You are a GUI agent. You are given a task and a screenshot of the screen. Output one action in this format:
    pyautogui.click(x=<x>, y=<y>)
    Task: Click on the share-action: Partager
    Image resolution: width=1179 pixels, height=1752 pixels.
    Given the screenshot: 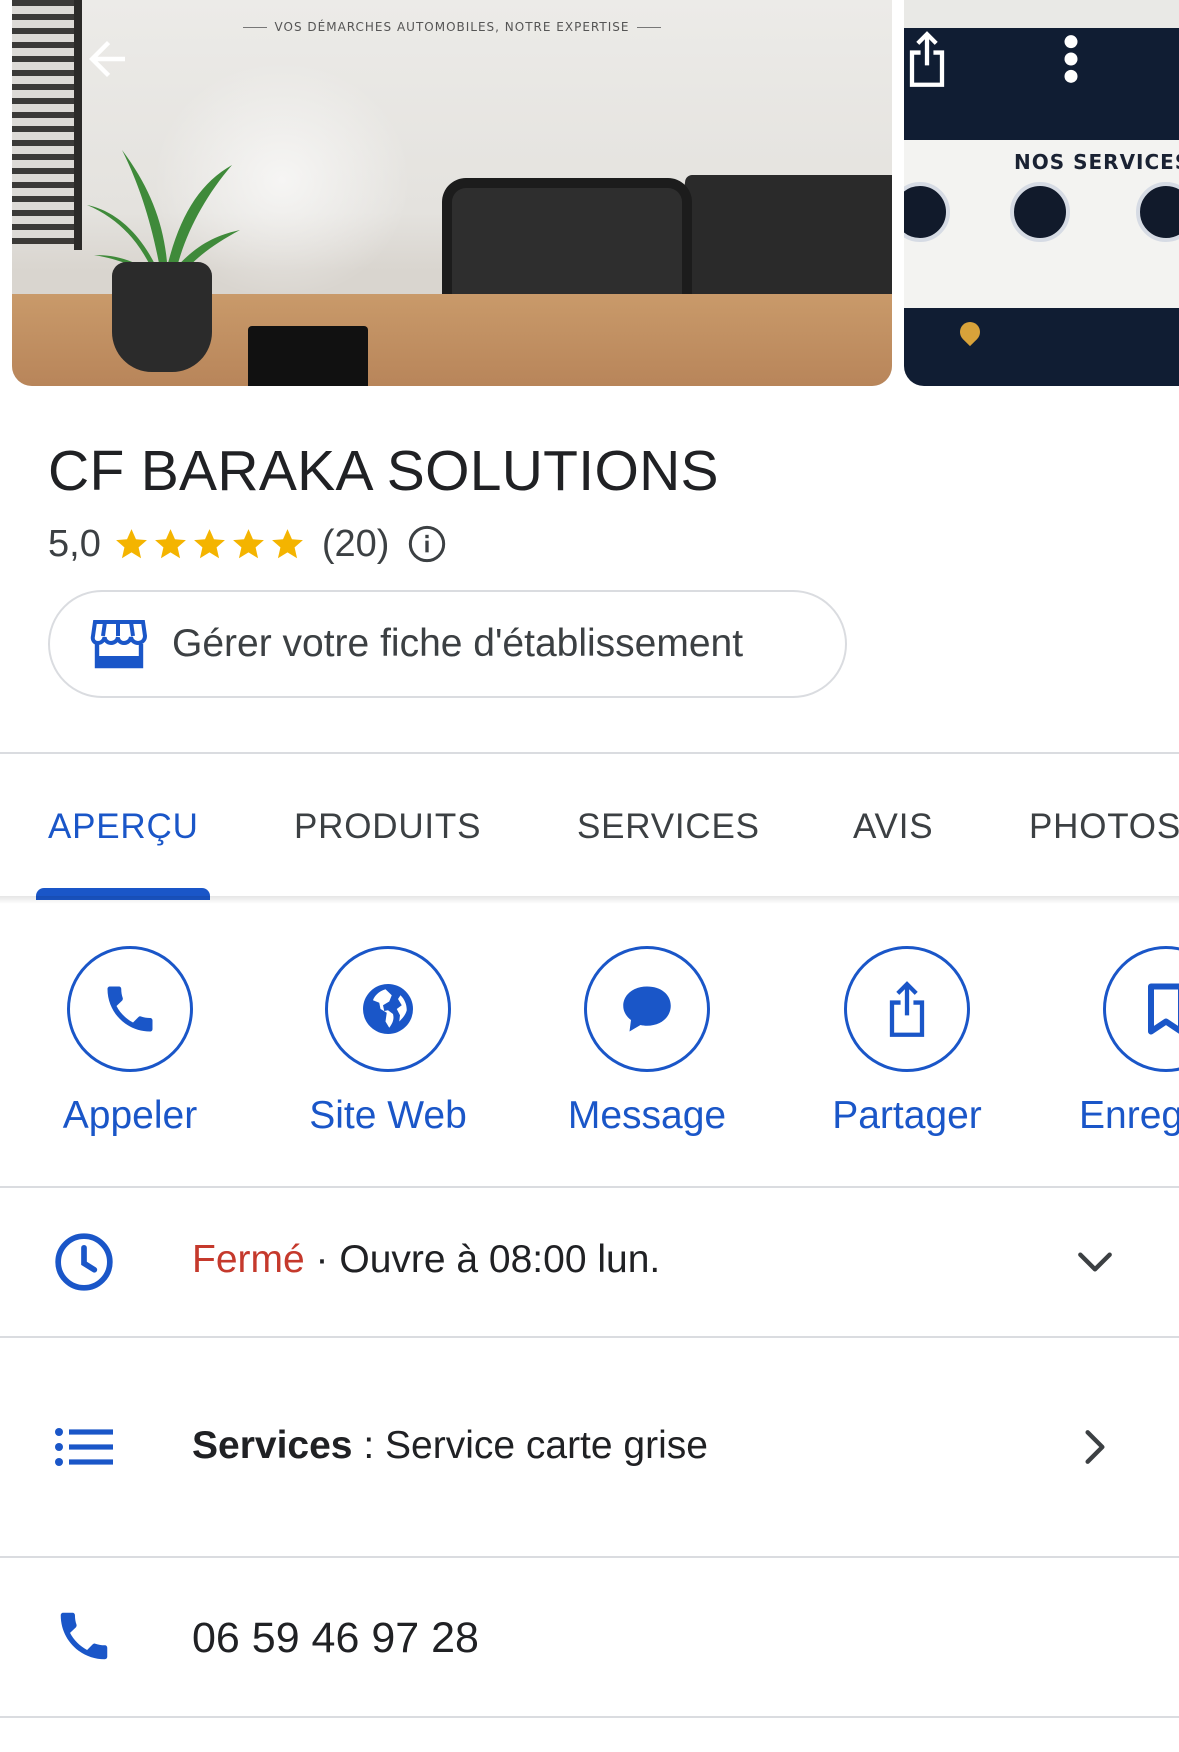 What is the action you would take?
    pyautogui.click(x=907, y=1042)
    